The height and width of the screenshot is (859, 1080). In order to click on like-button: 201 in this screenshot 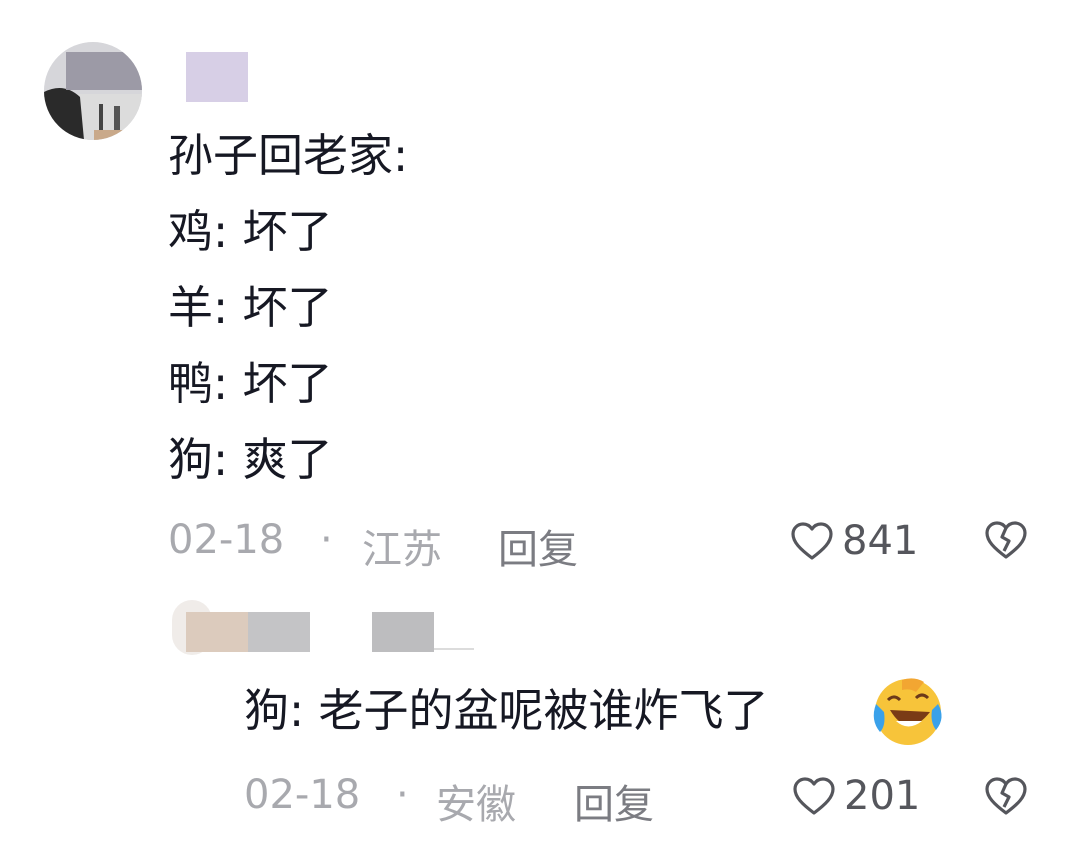, I will do `click(856, 796)`.